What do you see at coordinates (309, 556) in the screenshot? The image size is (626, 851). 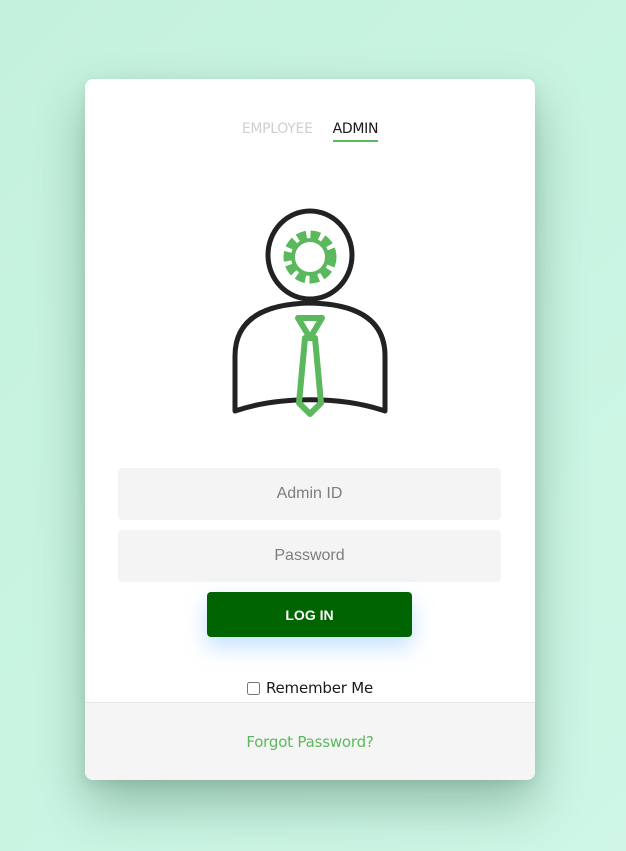 I see `password-input` at bounding box center [309, 556].